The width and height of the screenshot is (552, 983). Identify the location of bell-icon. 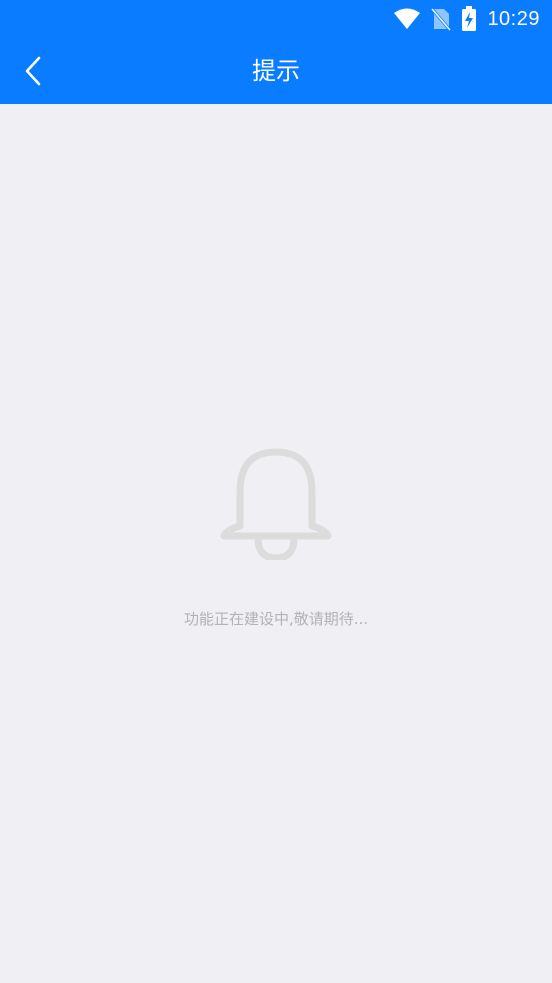
(276, 502).